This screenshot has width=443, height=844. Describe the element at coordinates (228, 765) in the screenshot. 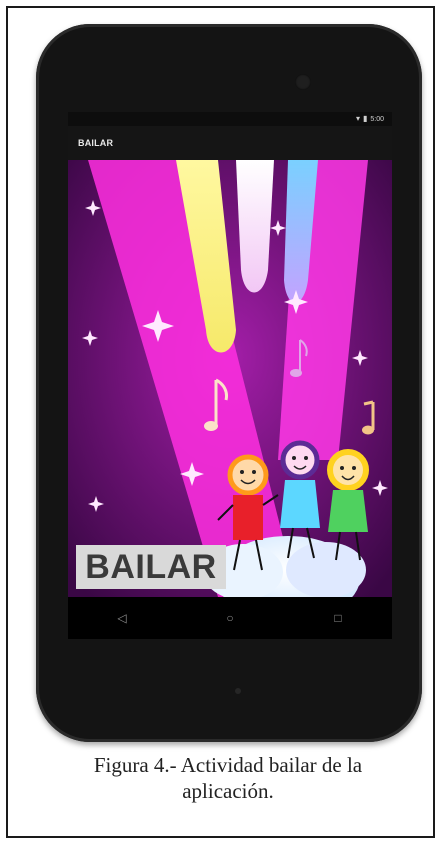

I see `caption-line-1: Figura 4.- Actividad bailar de la` at that location.